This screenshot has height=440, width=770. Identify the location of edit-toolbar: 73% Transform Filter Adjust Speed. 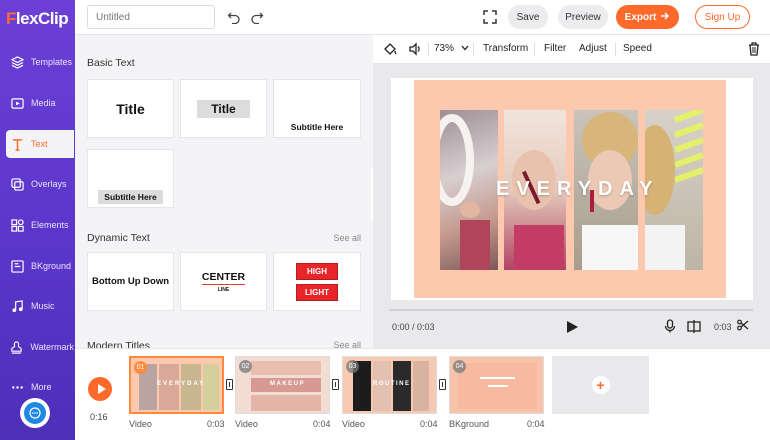
(571, 49).